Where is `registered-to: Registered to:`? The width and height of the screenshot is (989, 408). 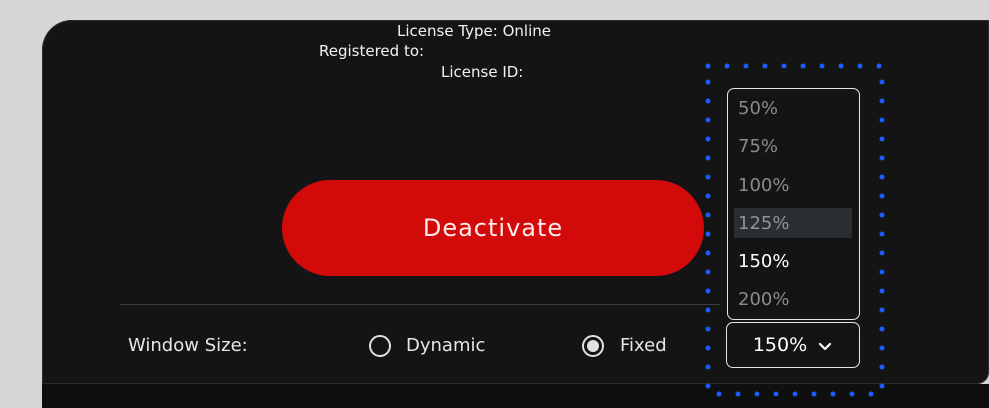 registered-to: Registered to: is located at coordinates (372, 51).